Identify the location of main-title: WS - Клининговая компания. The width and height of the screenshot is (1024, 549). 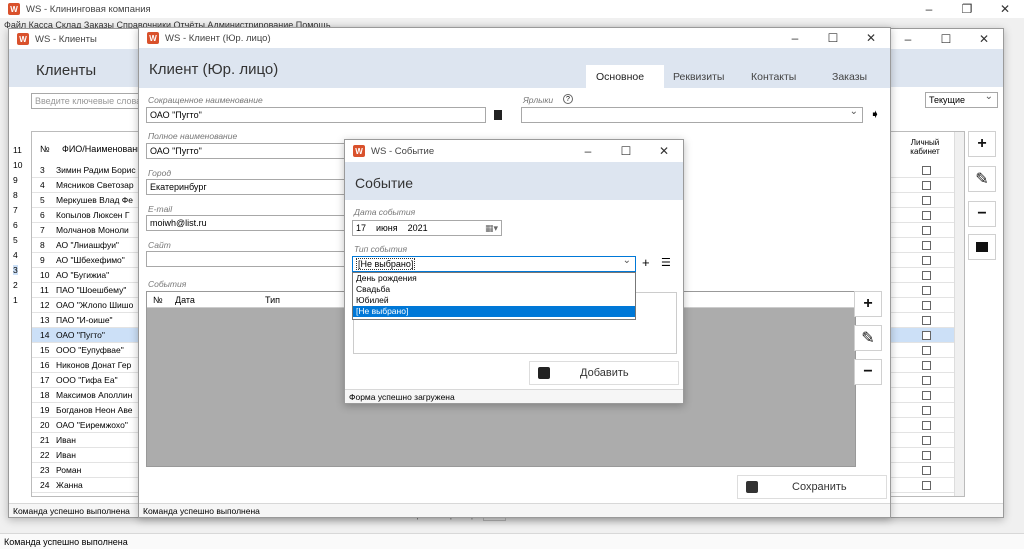
(88, 9).